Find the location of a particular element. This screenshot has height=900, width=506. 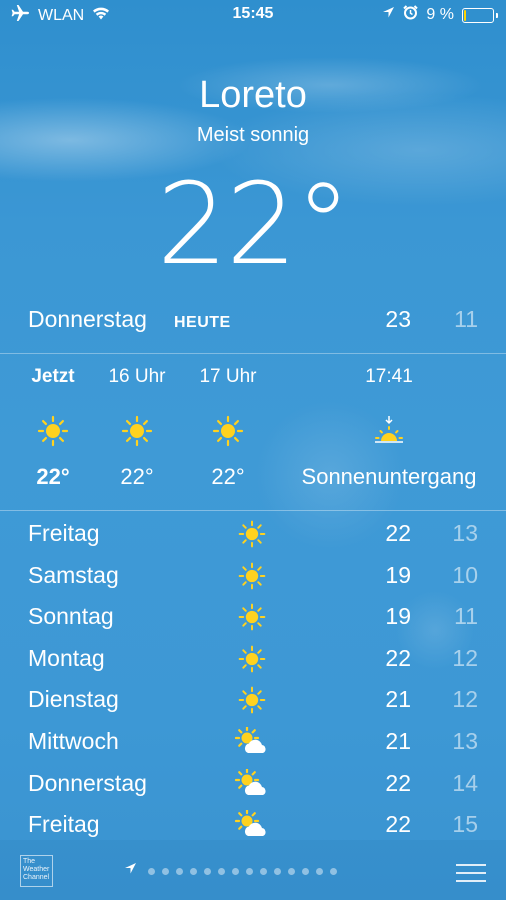

current-temperature: 22° is located at coordinates (254, 225).